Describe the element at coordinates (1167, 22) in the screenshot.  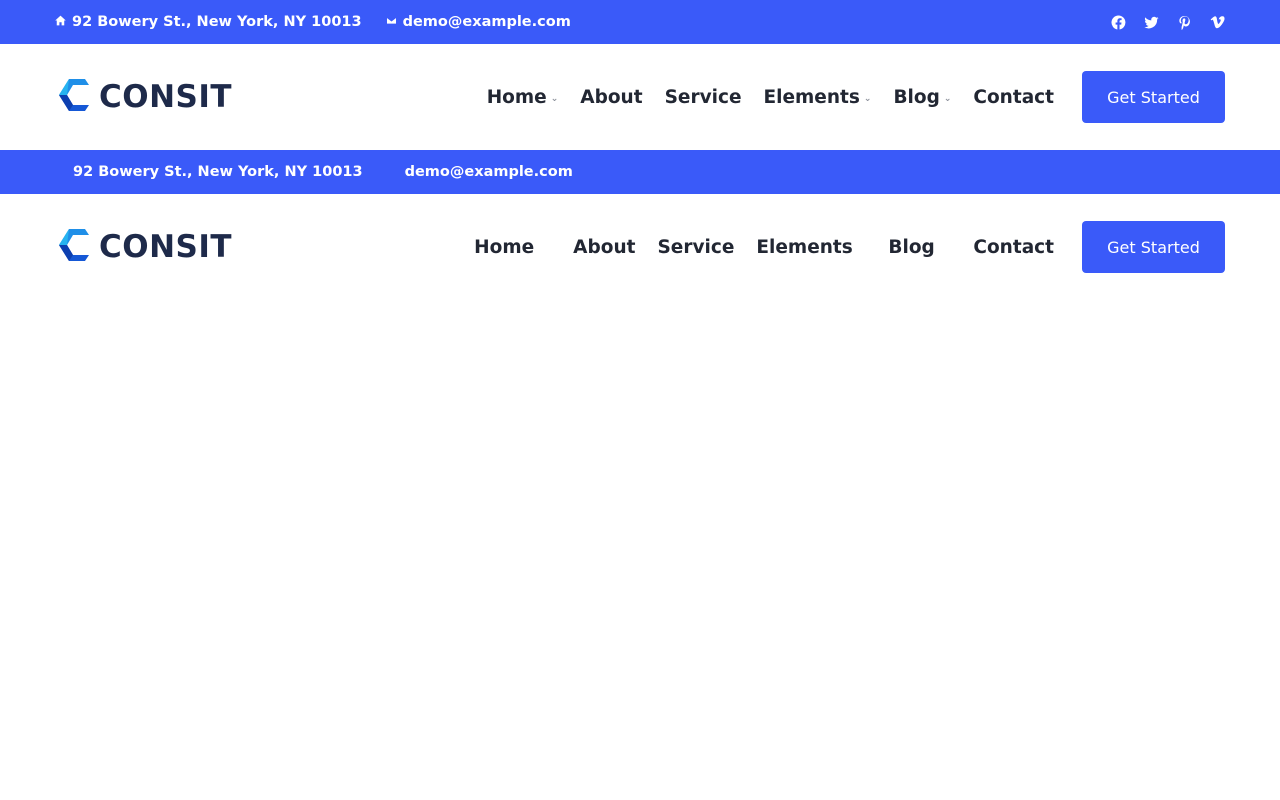
I see `social-links` at that location.